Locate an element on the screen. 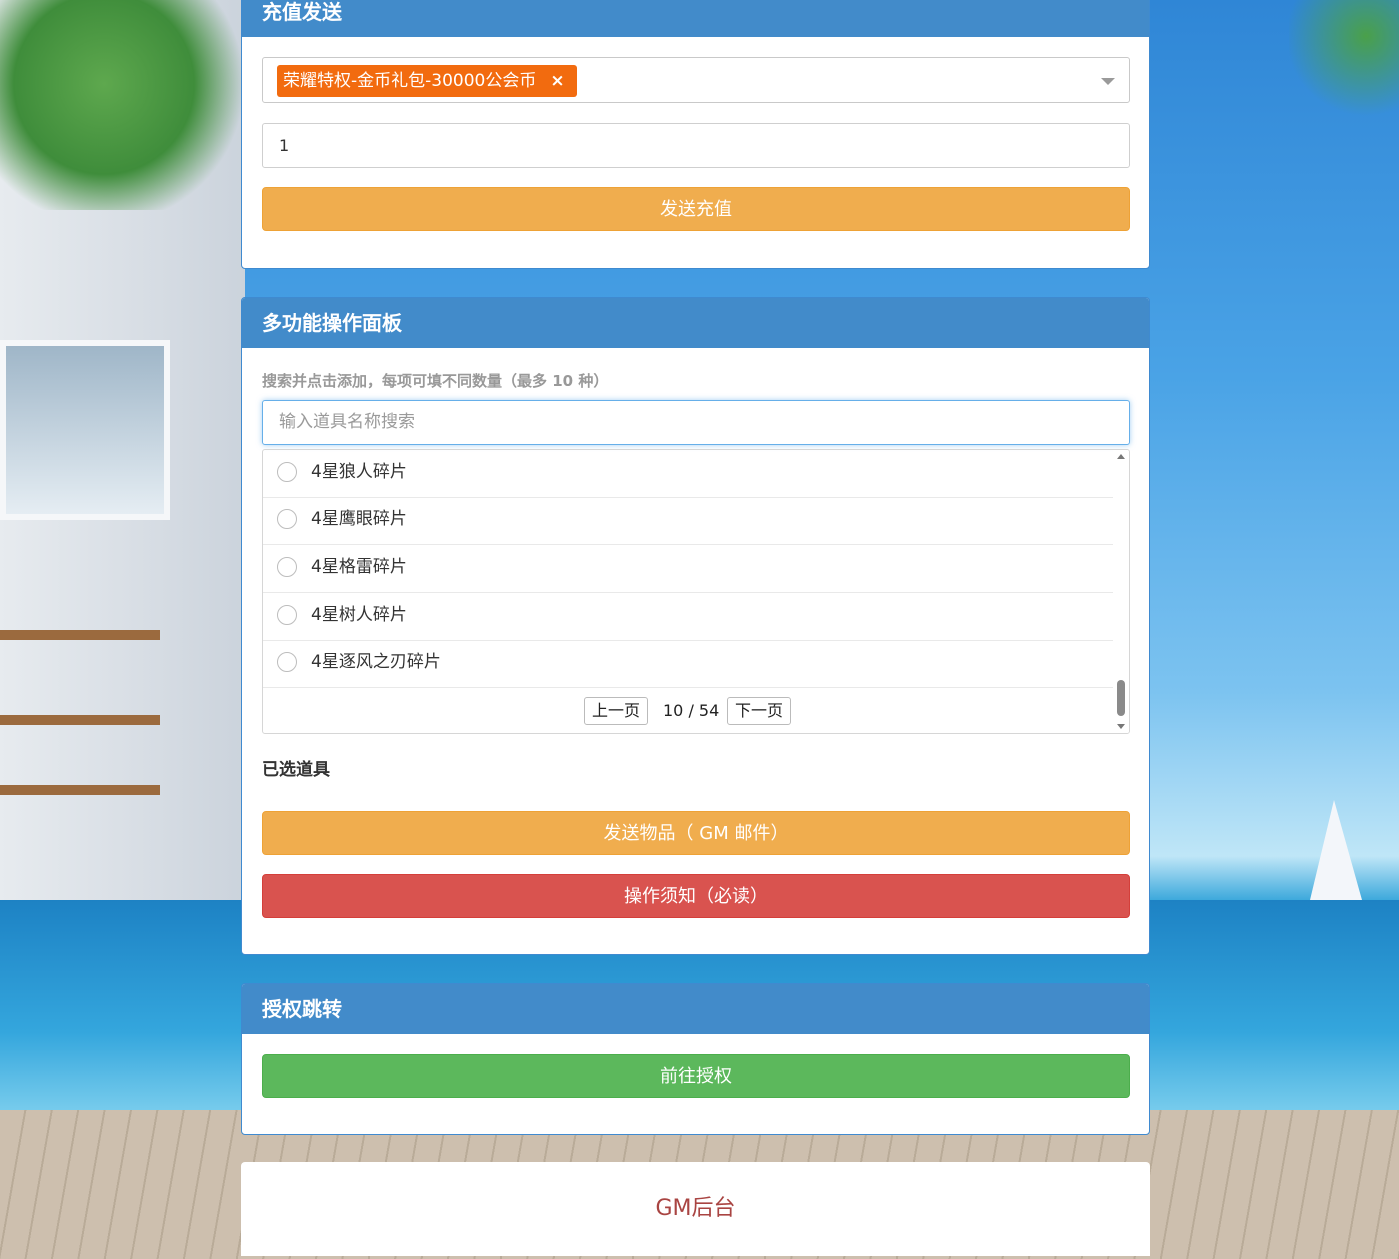 This screenshot has width=1399, height=1259. list-item: 4星树人碎片 is located at coordinates (688, 617).